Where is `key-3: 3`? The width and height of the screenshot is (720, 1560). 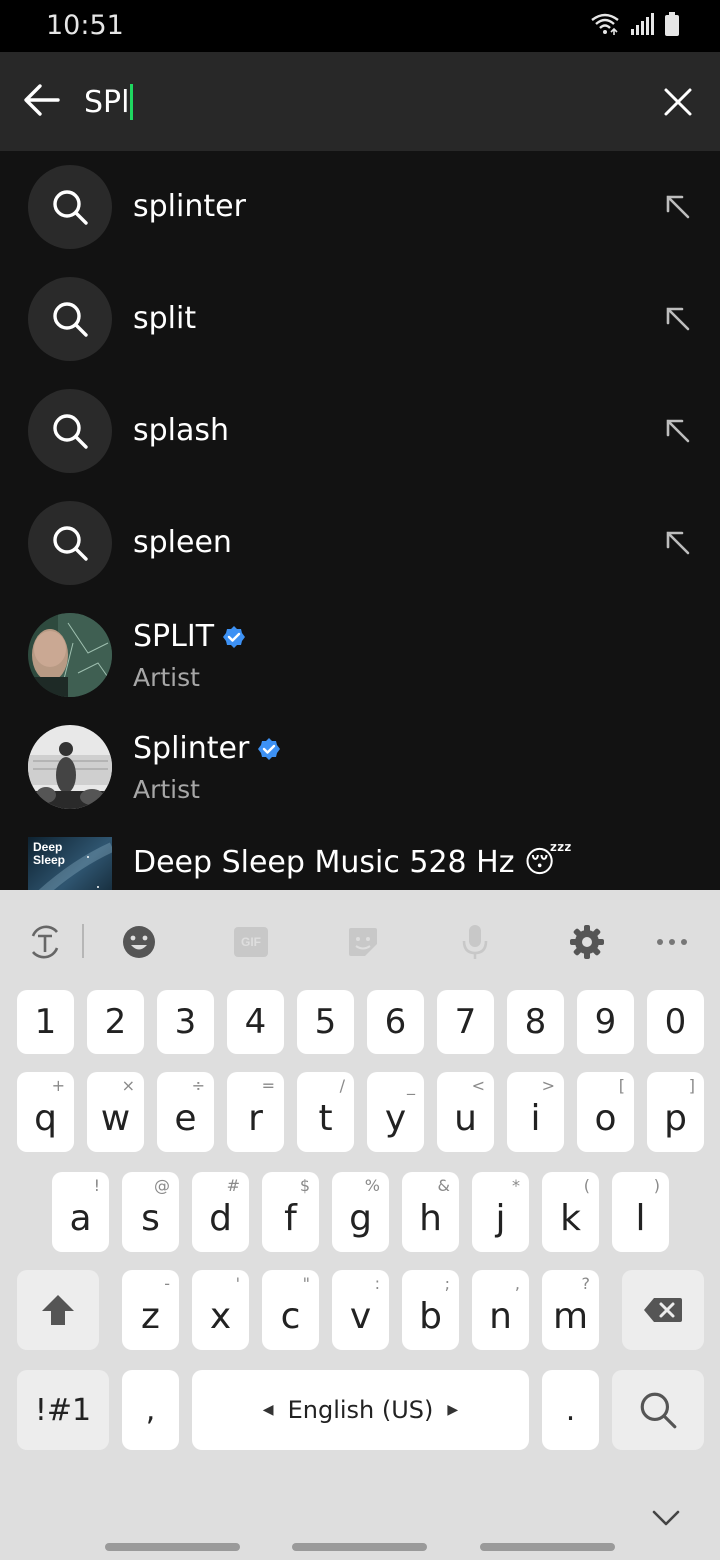
key-3: 3 is located at coordinates (185, 1022).